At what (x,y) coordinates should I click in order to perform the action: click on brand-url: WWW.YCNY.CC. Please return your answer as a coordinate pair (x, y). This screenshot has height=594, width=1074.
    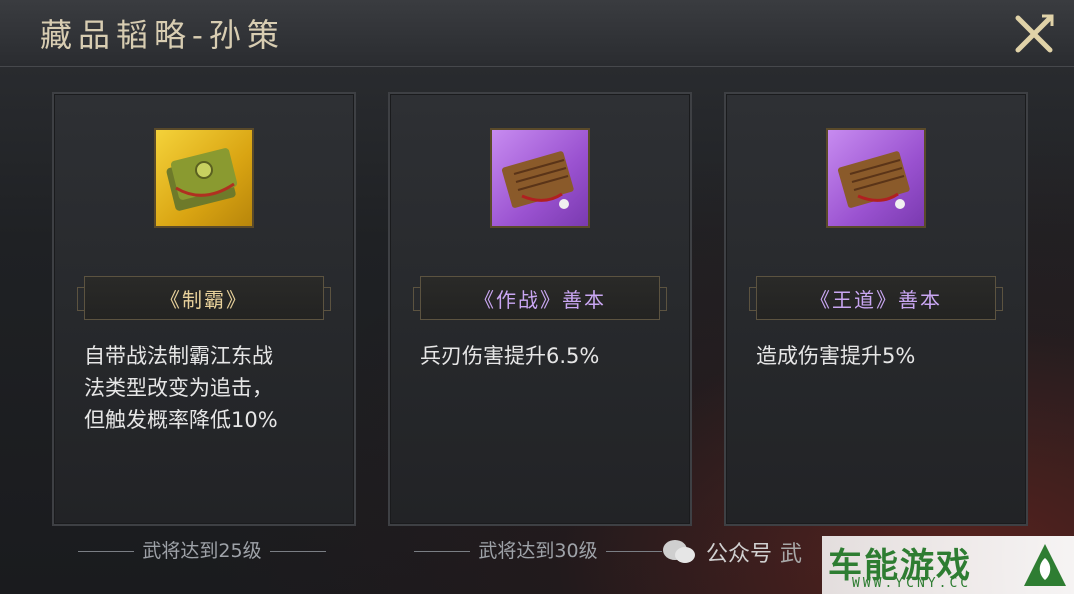
    Looking at the image, I should click on (912, 583).